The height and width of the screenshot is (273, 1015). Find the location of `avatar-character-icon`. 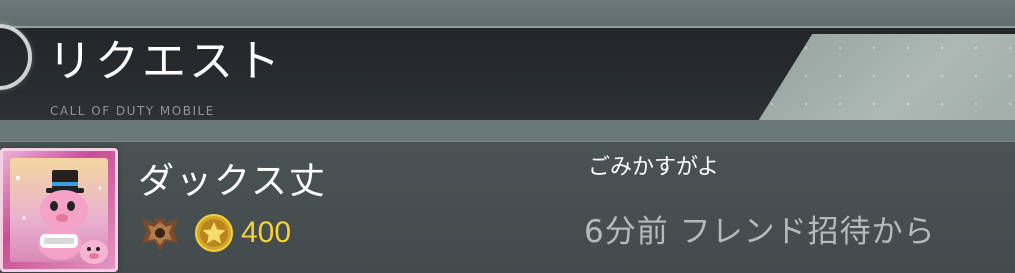

avatar-character-icon is located at coordinates (62, 217).